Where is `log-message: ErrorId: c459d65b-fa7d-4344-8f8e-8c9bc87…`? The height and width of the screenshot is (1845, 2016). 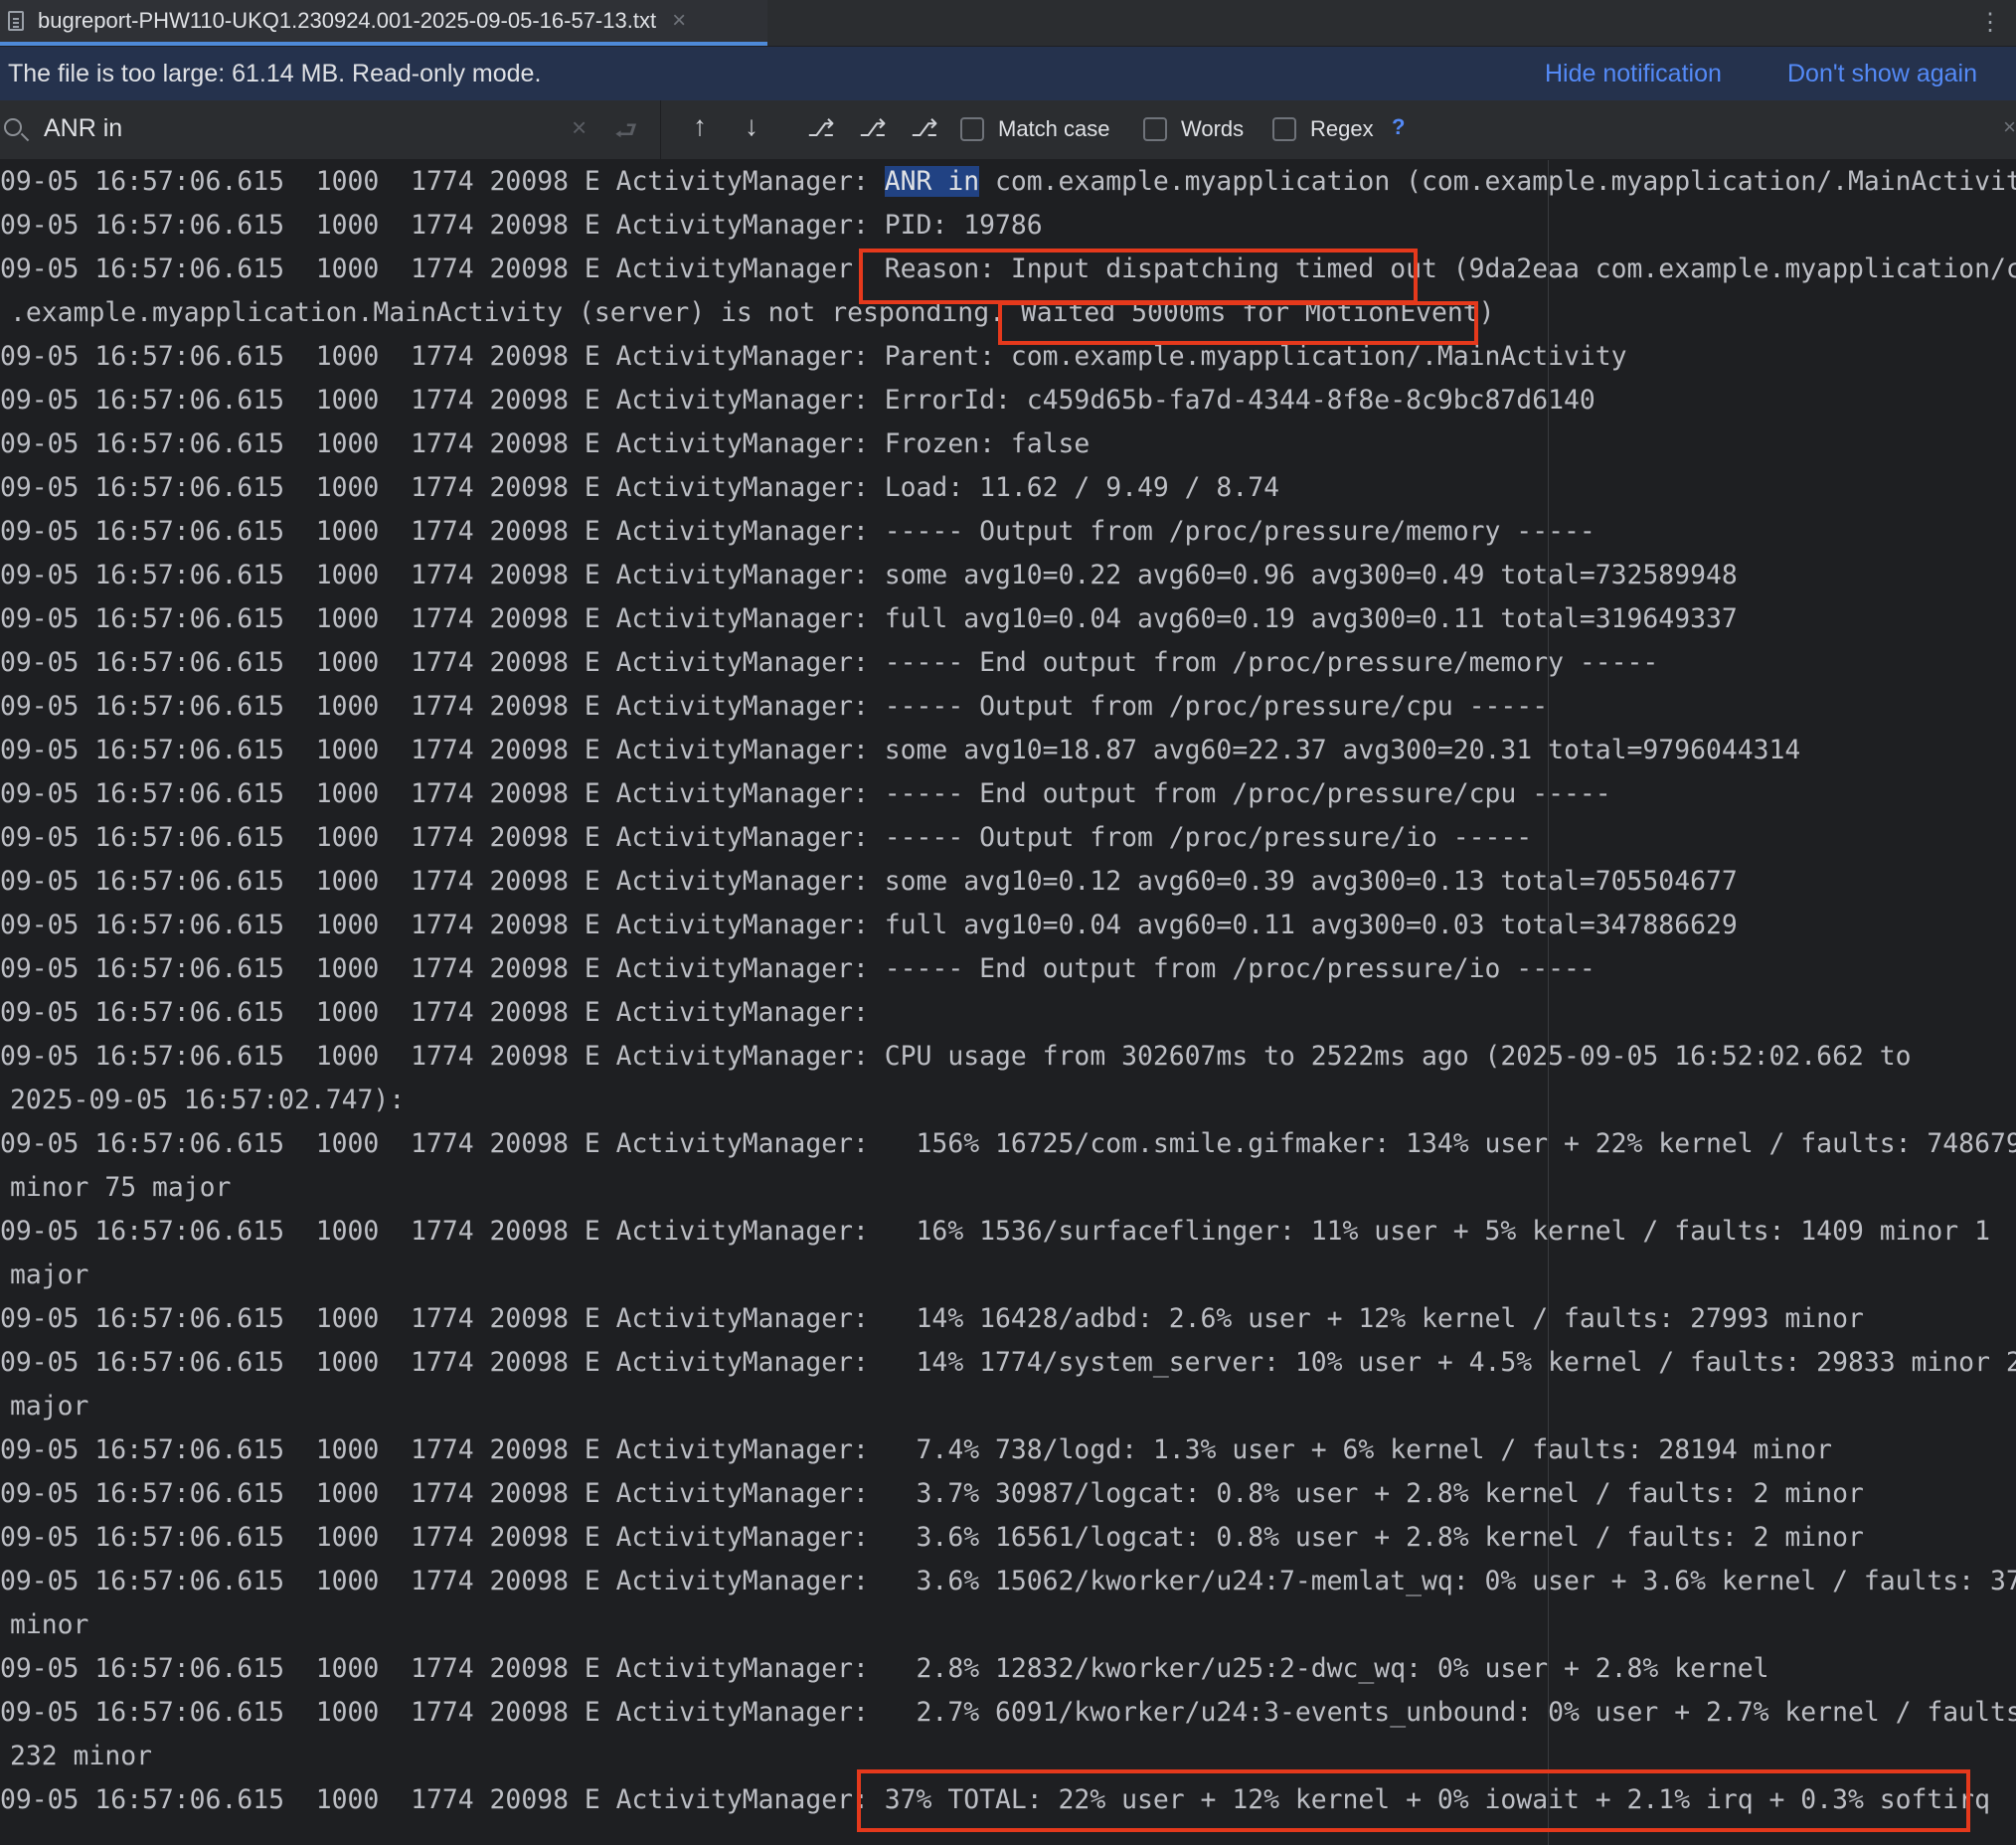
log-message: ErrorId: c459d65b-fa7d-4344-8f8e-8c9bc87… is located at coordinates (1240, 401).